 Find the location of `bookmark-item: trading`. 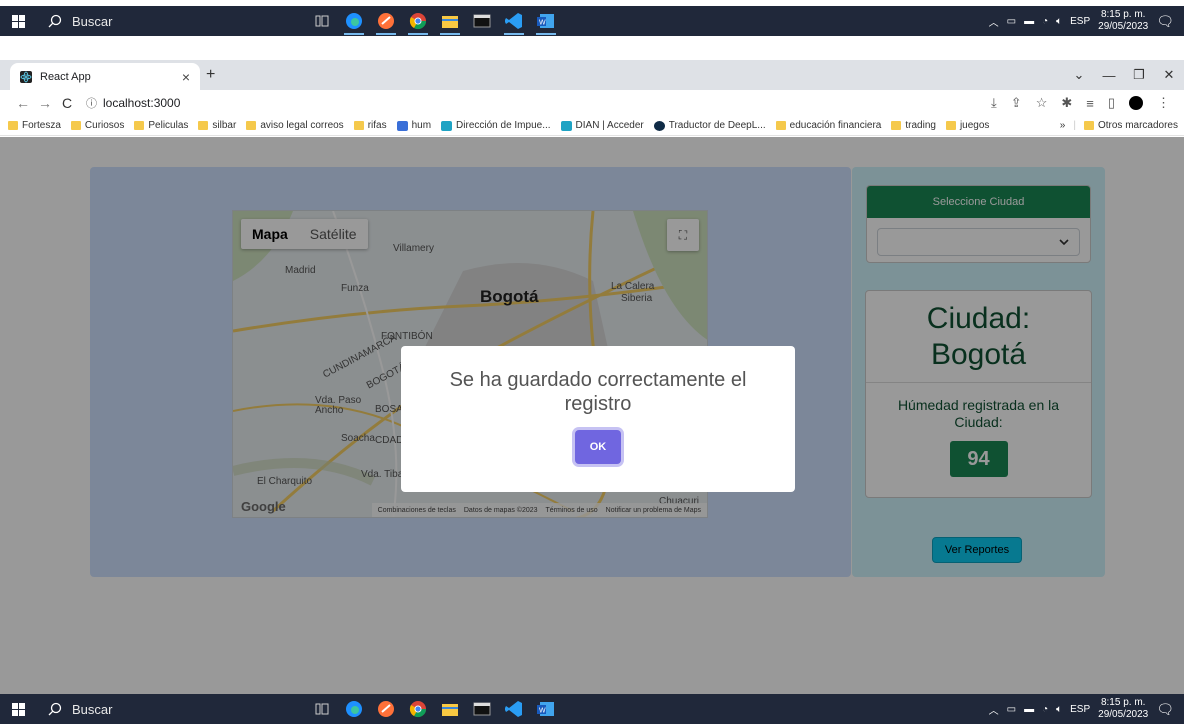

bookmark-item: trading is located at coordinates (913, 125).